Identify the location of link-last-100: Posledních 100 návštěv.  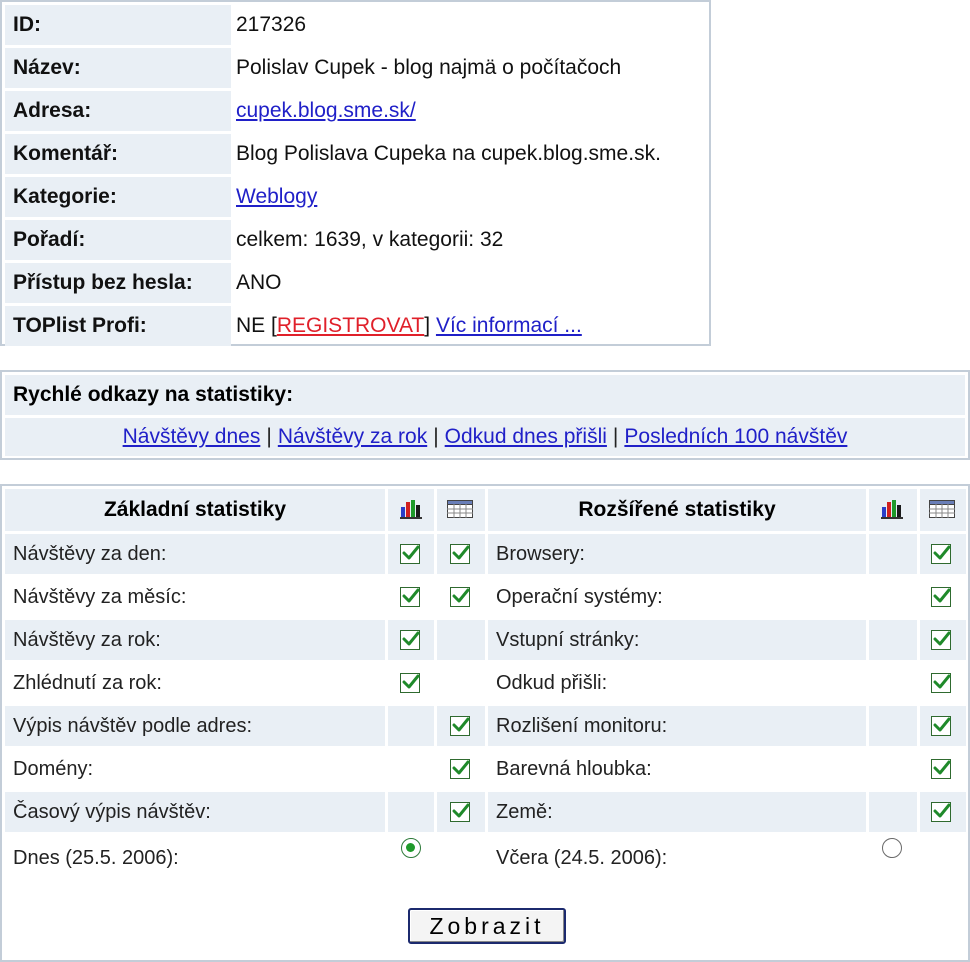
(735, 436).